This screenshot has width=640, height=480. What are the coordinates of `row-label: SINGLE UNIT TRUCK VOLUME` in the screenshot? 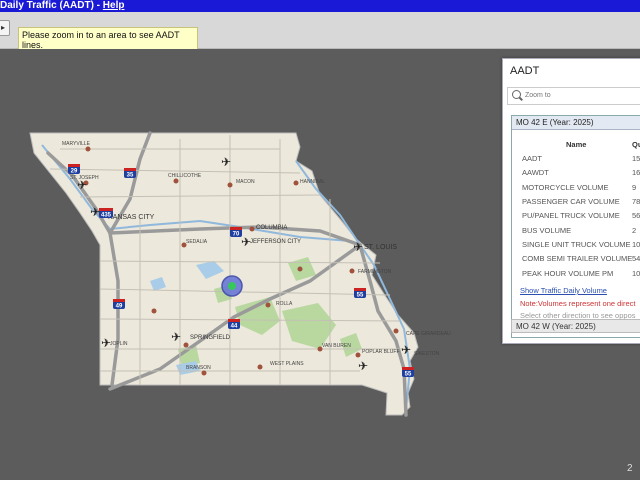 It's located at (576, 244).